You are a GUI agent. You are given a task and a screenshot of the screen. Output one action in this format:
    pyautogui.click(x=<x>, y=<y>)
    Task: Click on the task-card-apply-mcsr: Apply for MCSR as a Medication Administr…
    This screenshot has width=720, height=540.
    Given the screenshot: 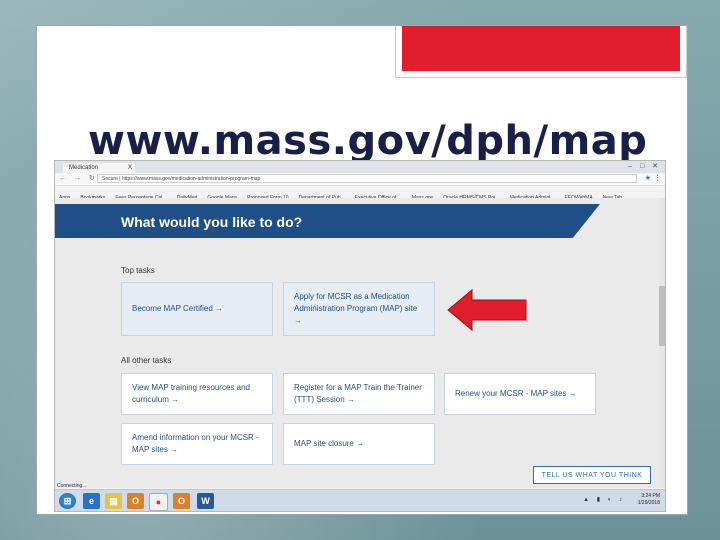 What is the action you would take?
    pyautogui.click(x=359, y=309)
    